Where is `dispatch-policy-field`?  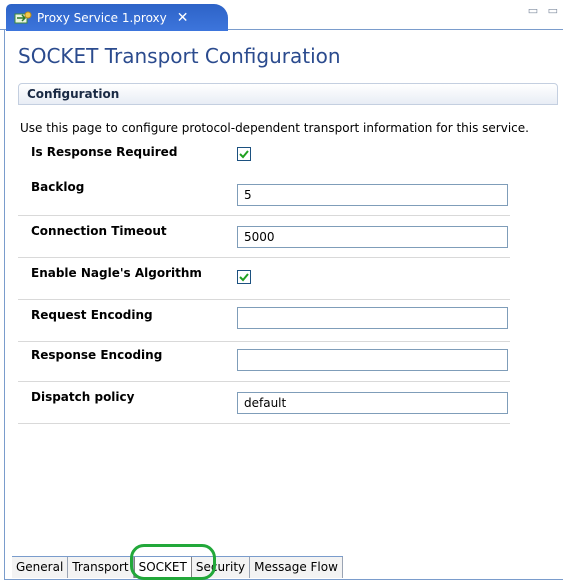
dispatch-policy-field is located at coordinates (372, 403).